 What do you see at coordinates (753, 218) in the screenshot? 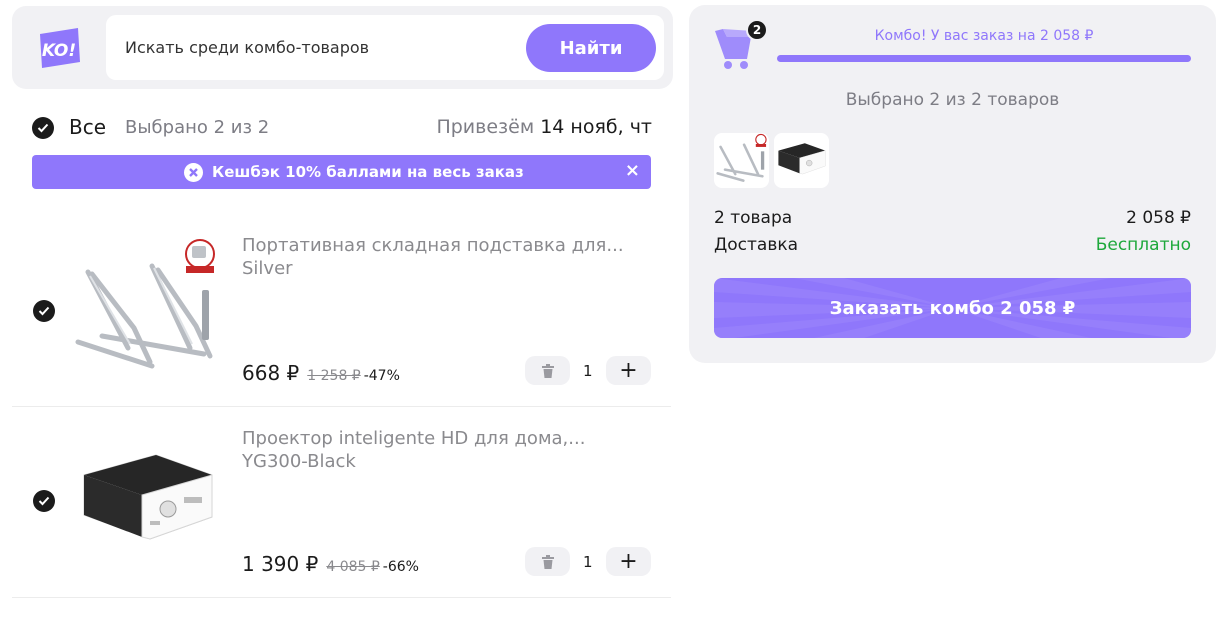
I see `items-label: 2 товара` at bounding box center [753, 218].